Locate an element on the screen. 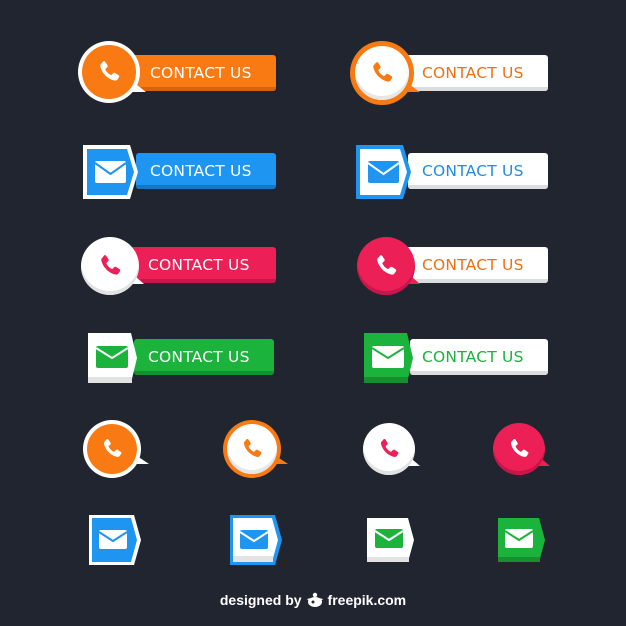 This screenshot has width=626, height=626. footer-brand: freepik.com is located at coordinates (367, 600).